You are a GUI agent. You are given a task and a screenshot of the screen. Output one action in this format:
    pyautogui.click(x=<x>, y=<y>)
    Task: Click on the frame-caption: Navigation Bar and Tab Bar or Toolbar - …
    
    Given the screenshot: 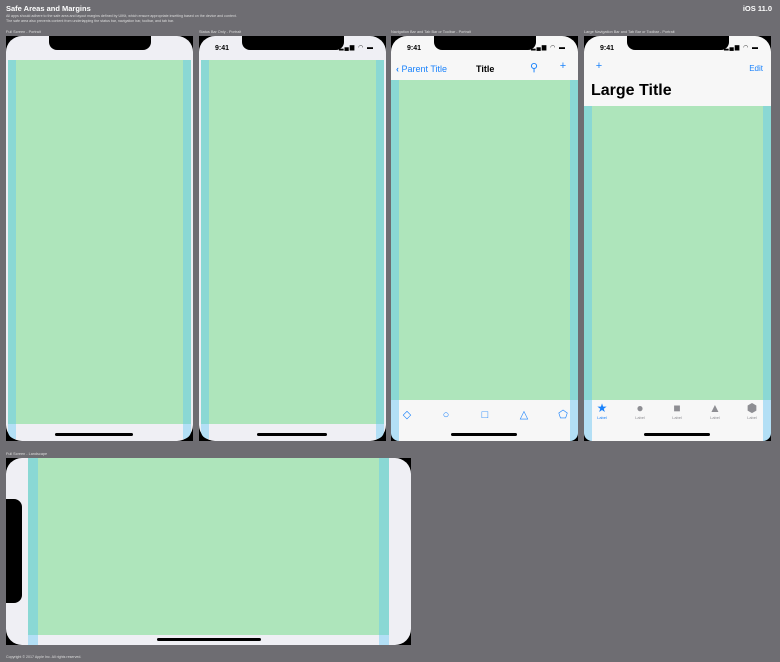 What is the action you would take?
    pyautogui.click(x=431, y=32)
    